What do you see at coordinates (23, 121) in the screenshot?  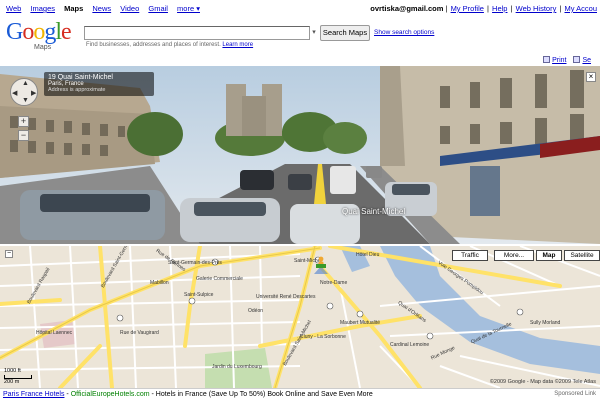 I see `street-view-zoom-in-button: +` at bounding box center [23, 121].